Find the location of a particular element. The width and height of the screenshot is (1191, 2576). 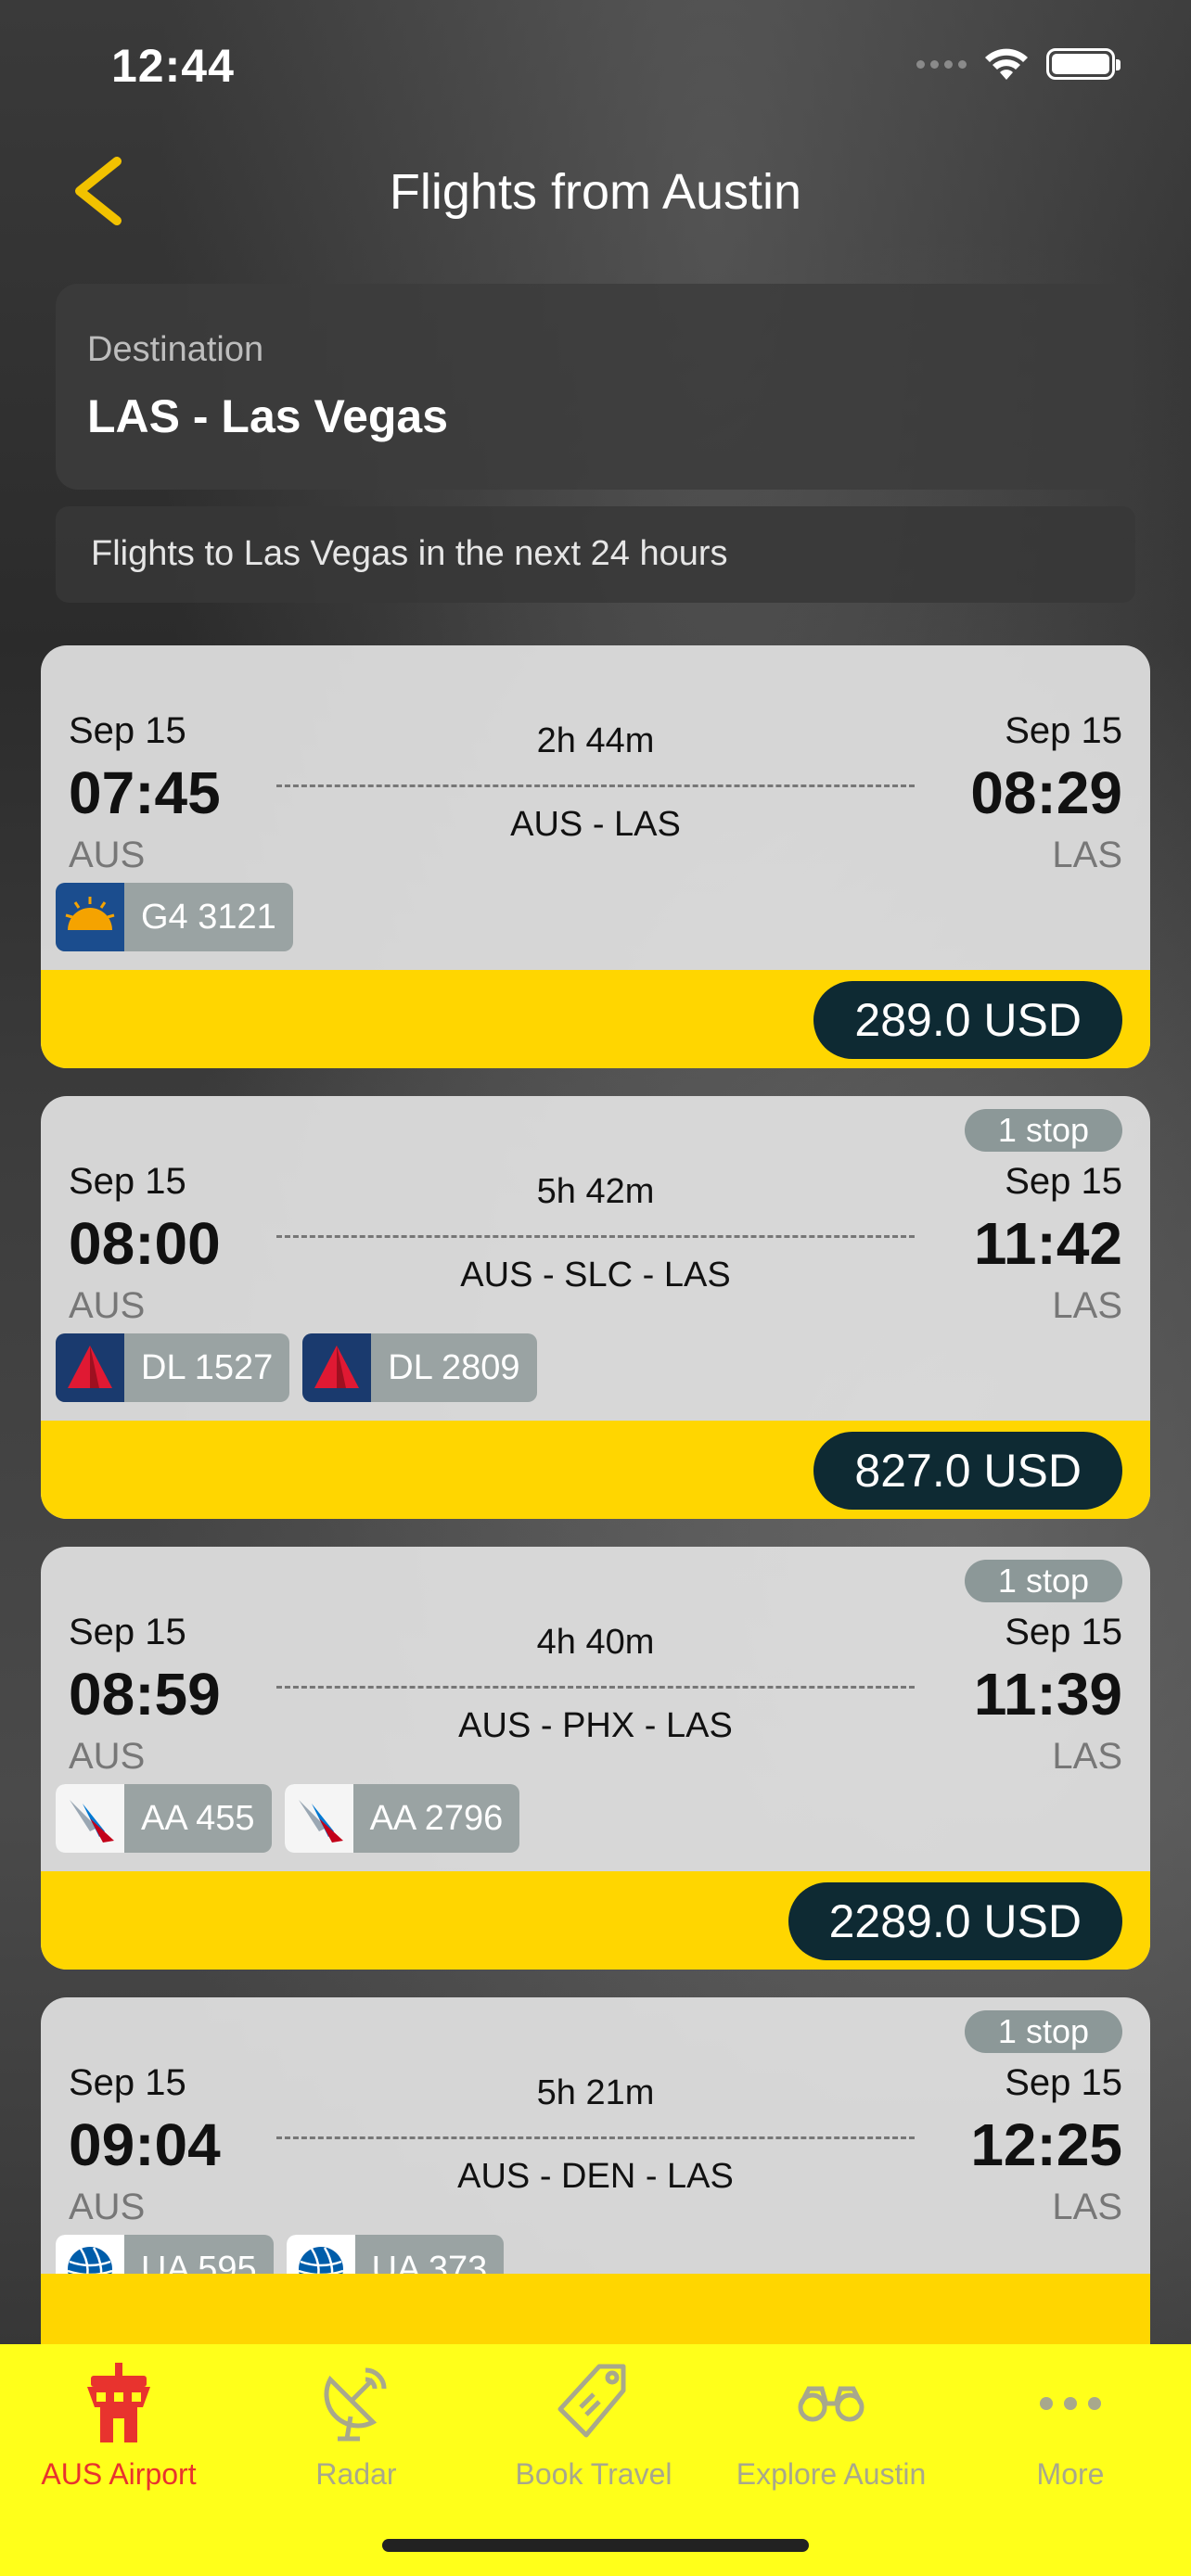

destination-value: LAS - Las Vegas is located at coordinates (268, 416).